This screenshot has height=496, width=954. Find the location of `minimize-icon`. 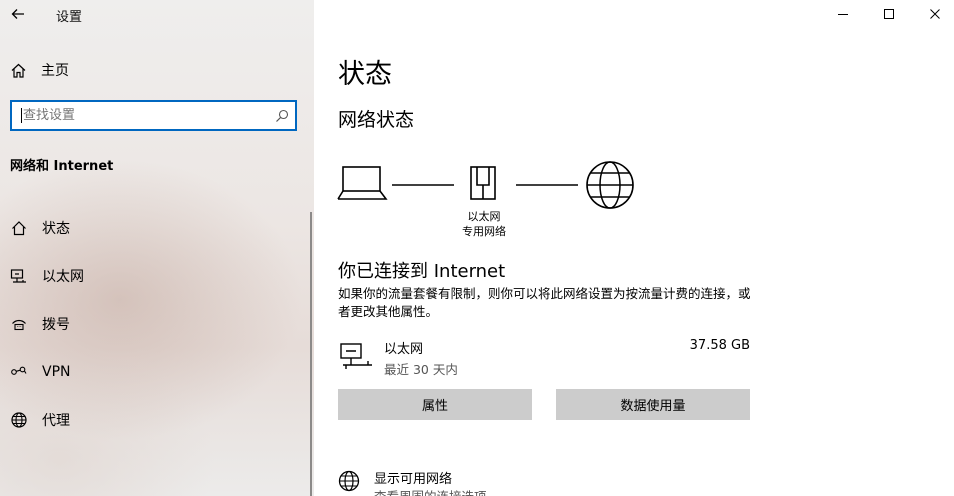

minimize-icon is located at coordinates (843, 14).